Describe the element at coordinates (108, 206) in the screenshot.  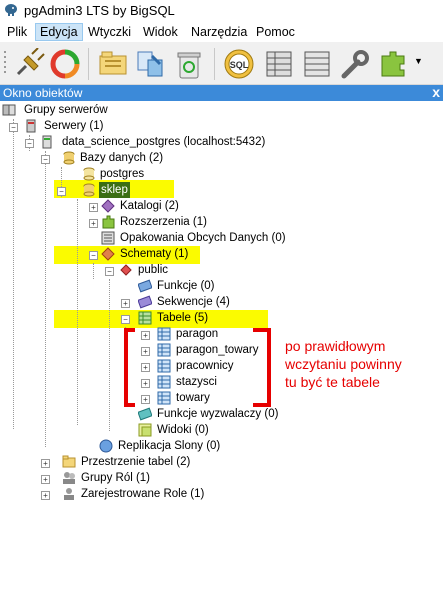
I see `catalogs-icon` at that location.